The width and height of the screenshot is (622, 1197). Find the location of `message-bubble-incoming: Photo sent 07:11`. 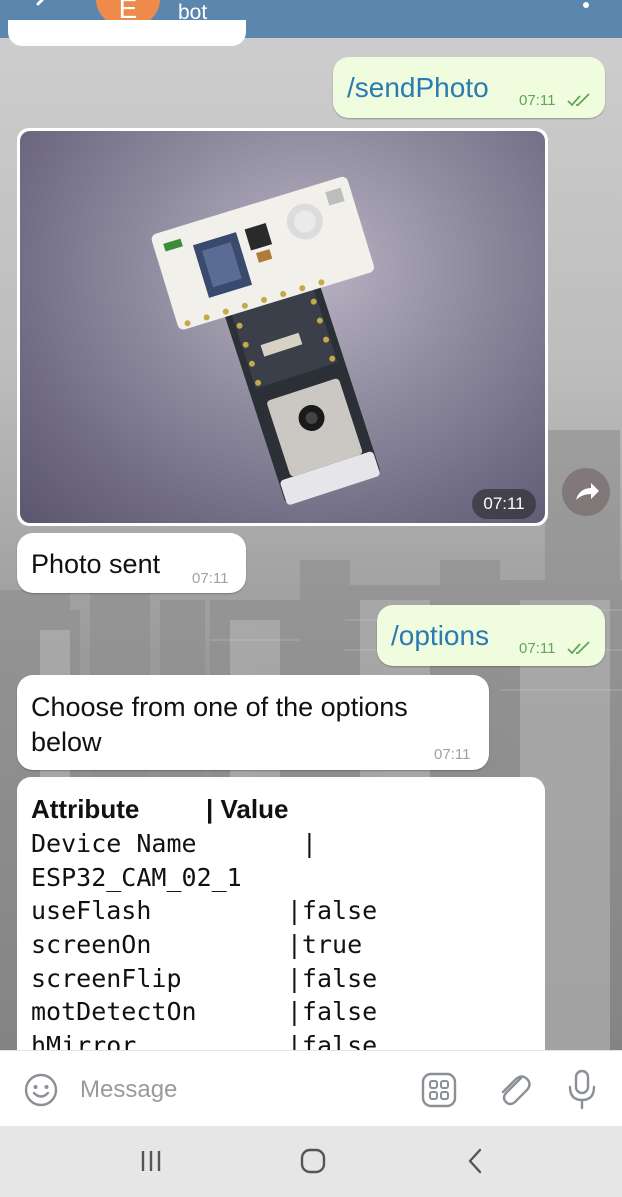

message-bubble-incoming: Photo sent 07:11 is located at coordinates (131, 563).